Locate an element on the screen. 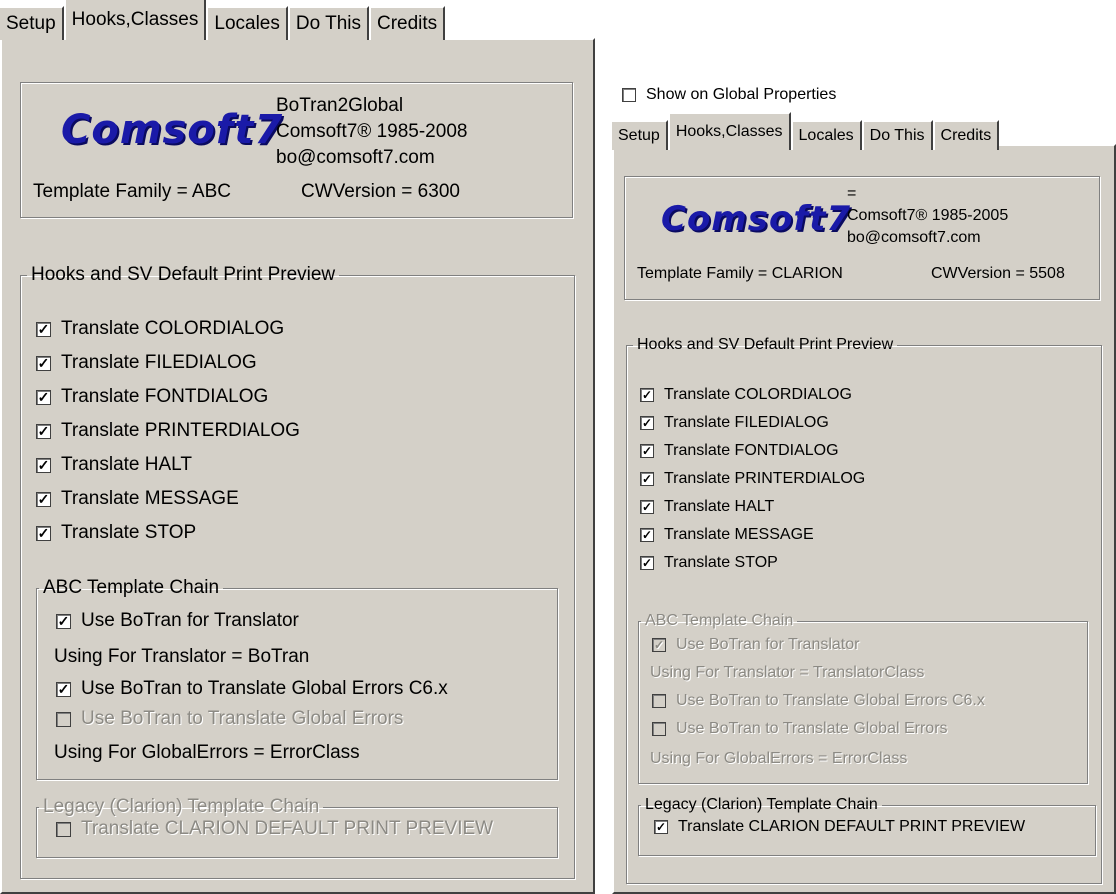 This screenshot has height=894, width=1116. product-name: BoTran2Global is located at coordinates (340, 105).